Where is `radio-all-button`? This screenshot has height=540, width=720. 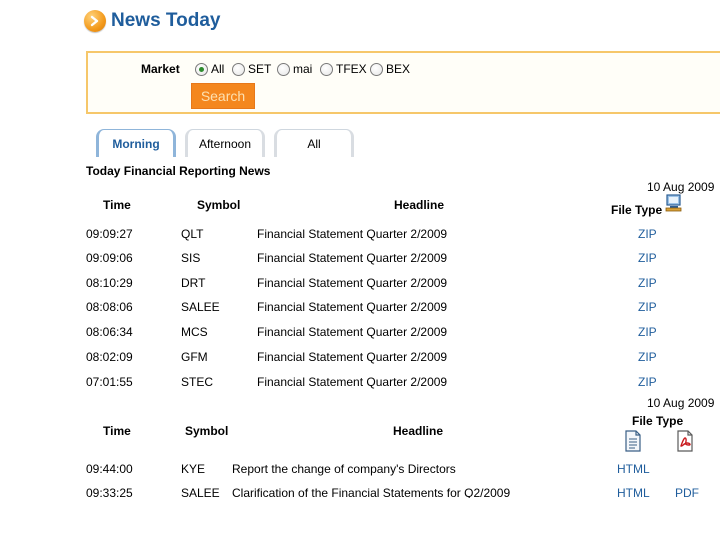 radio-all-button is located at coordinates (201, 69).